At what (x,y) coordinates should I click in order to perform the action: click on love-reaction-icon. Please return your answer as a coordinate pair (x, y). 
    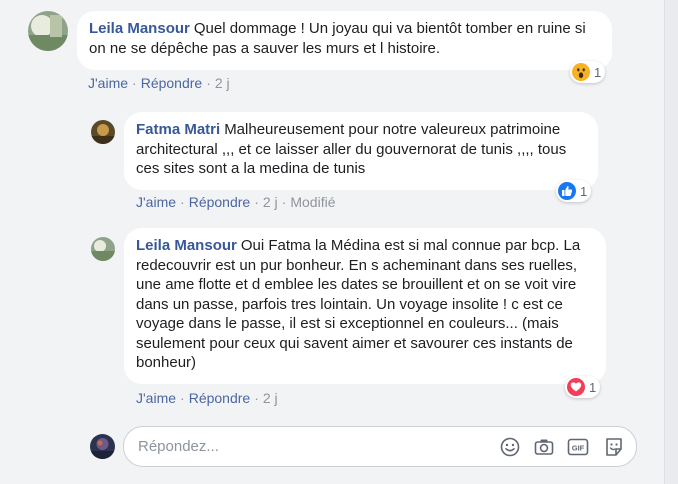
    Looking at the image, I should click on (576, 387).